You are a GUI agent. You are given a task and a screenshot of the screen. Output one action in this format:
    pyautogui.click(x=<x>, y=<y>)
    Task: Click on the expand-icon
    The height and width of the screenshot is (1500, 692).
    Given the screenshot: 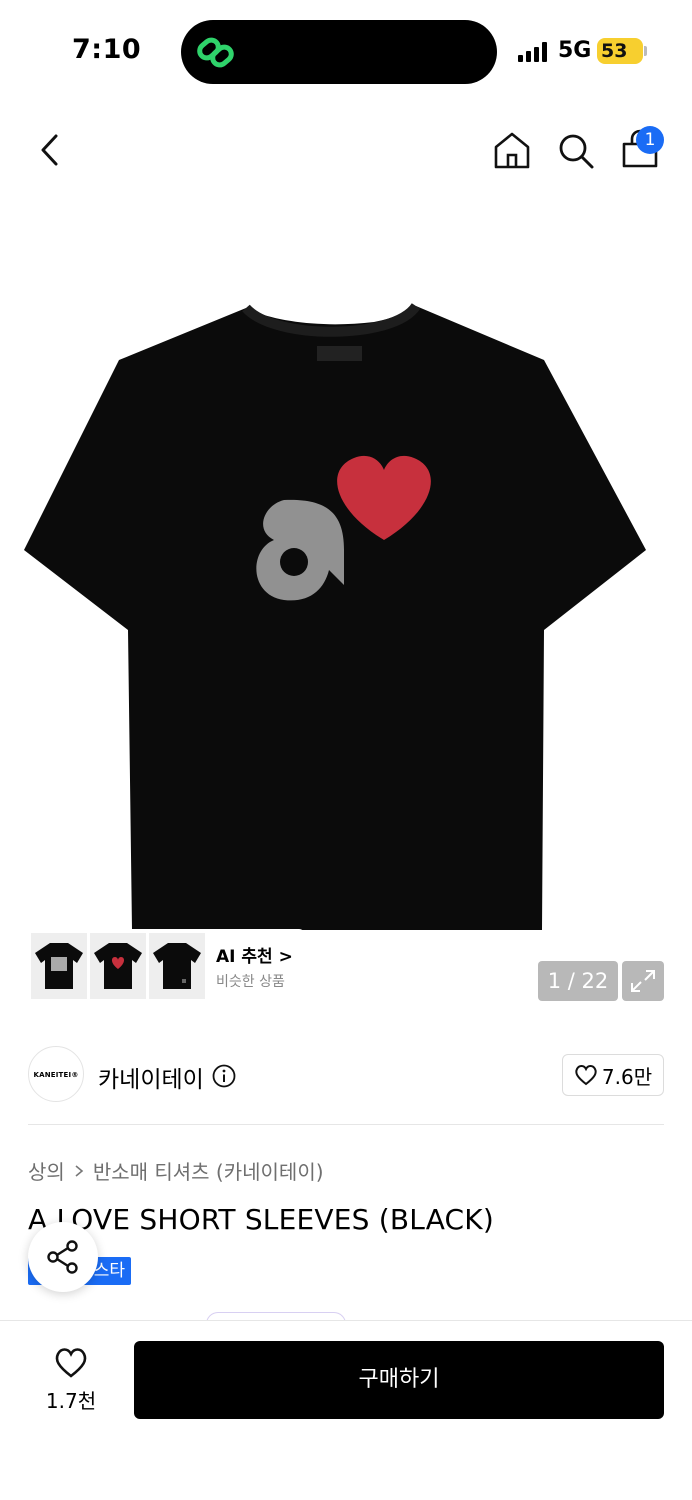 What is the action you would take?
    pyautogui.click(x=643, y=981)
    